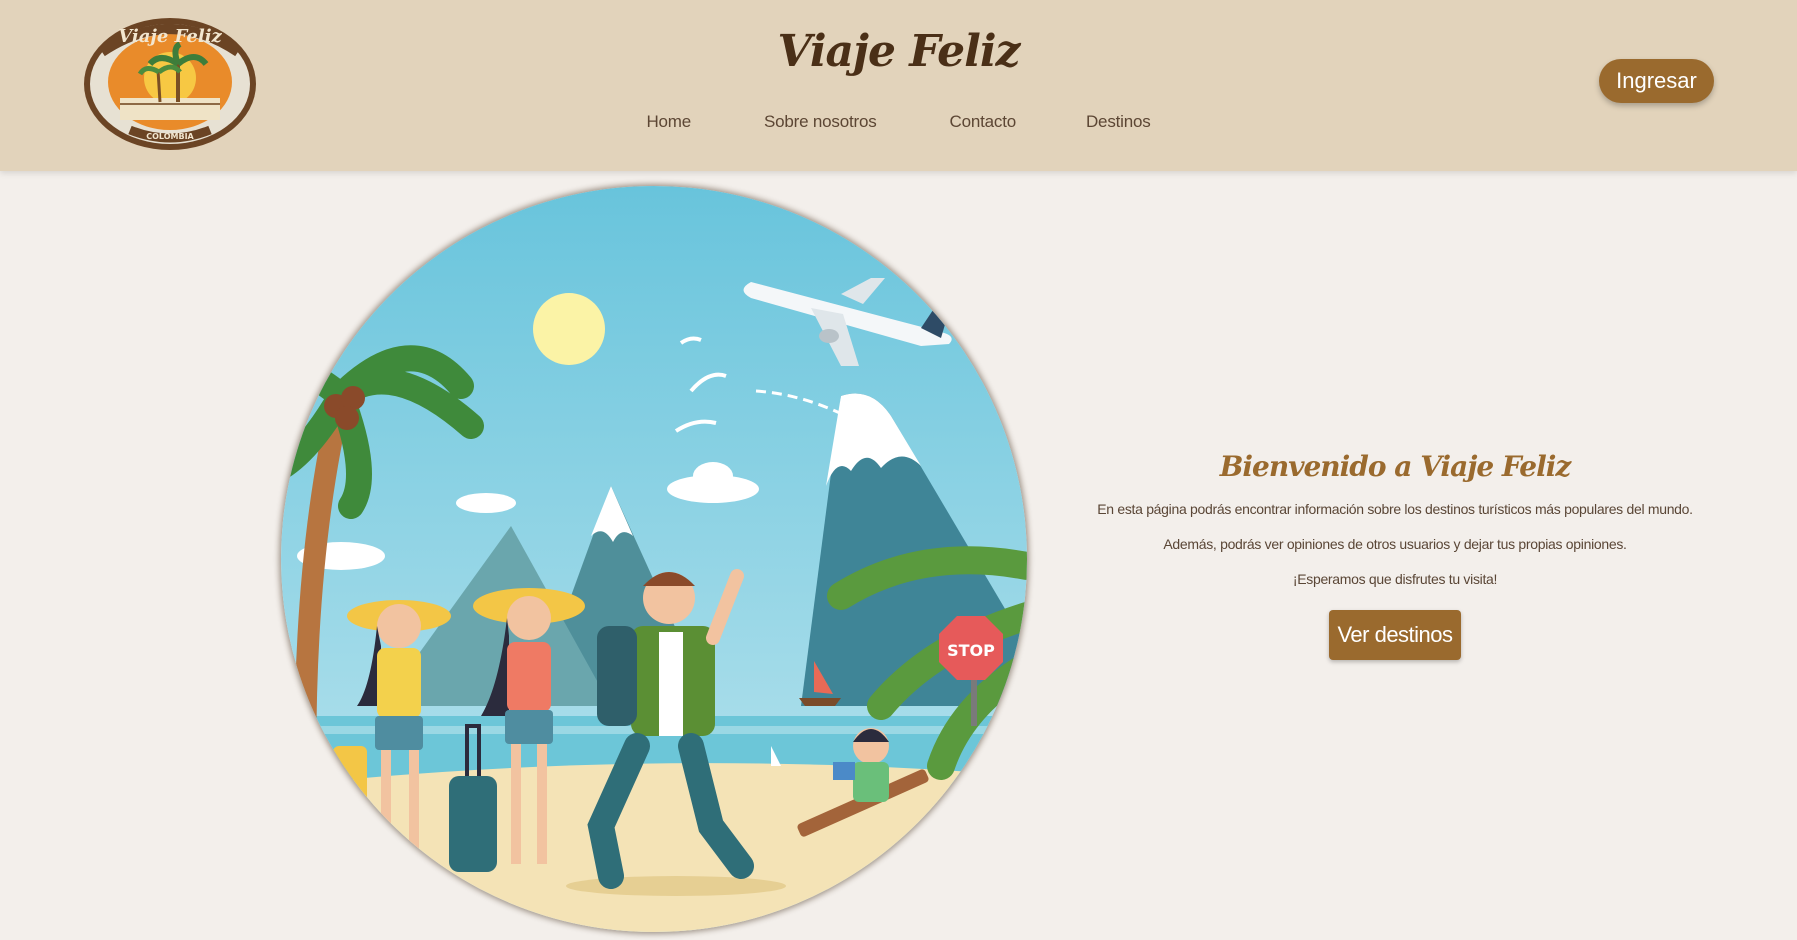  What do you see at coordinates (971, 650) in the screenshot?
I see `stop-sign-text: STOP` at bounding box center [971, 650].